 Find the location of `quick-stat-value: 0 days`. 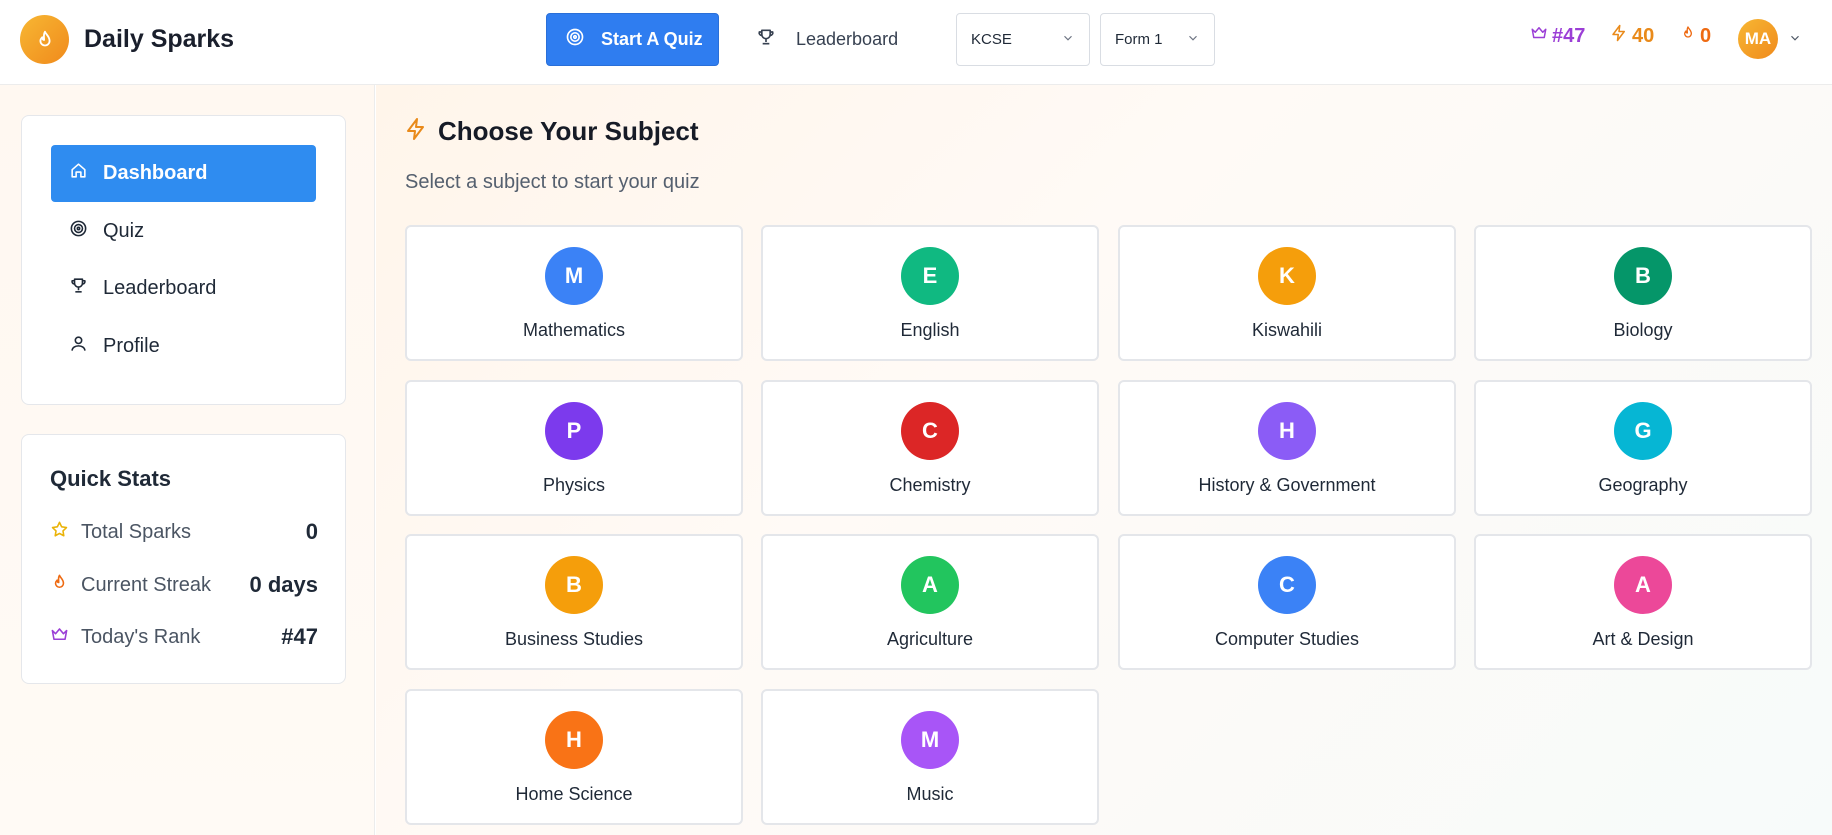

quick-stat-value: 0 days is located at coordinates (284, 584).